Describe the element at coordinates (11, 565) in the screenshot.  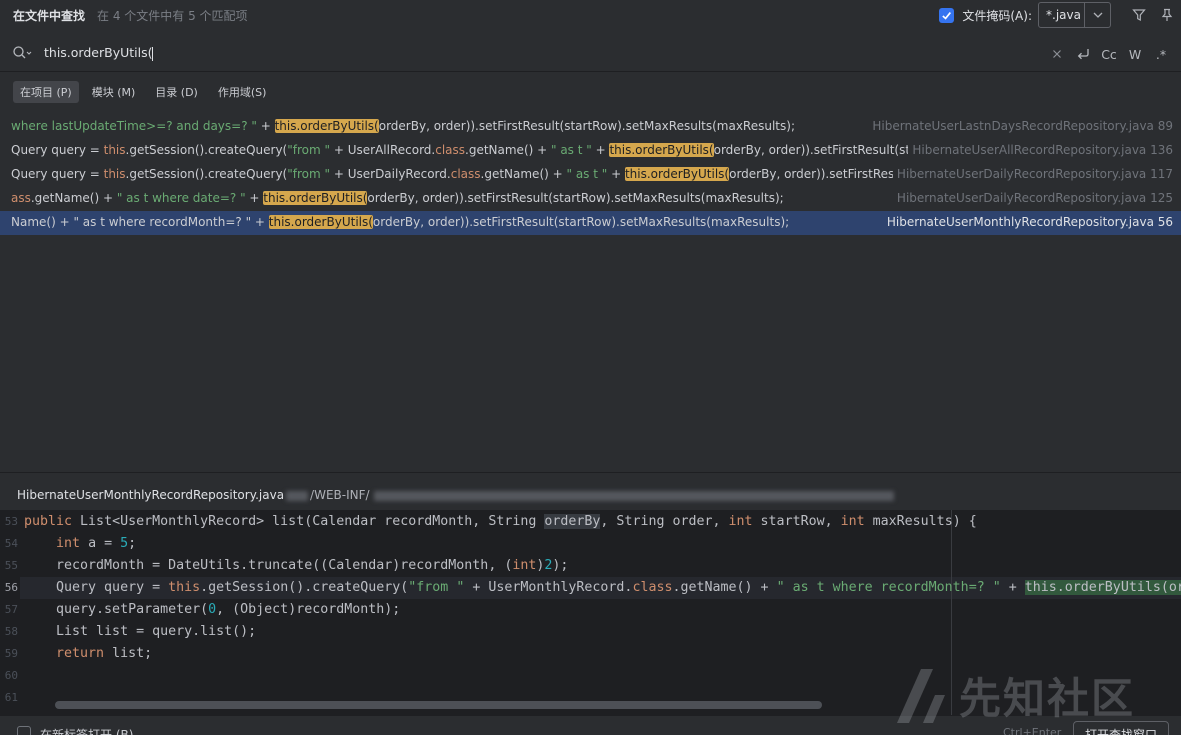
I see `line-number: 55` at that location.